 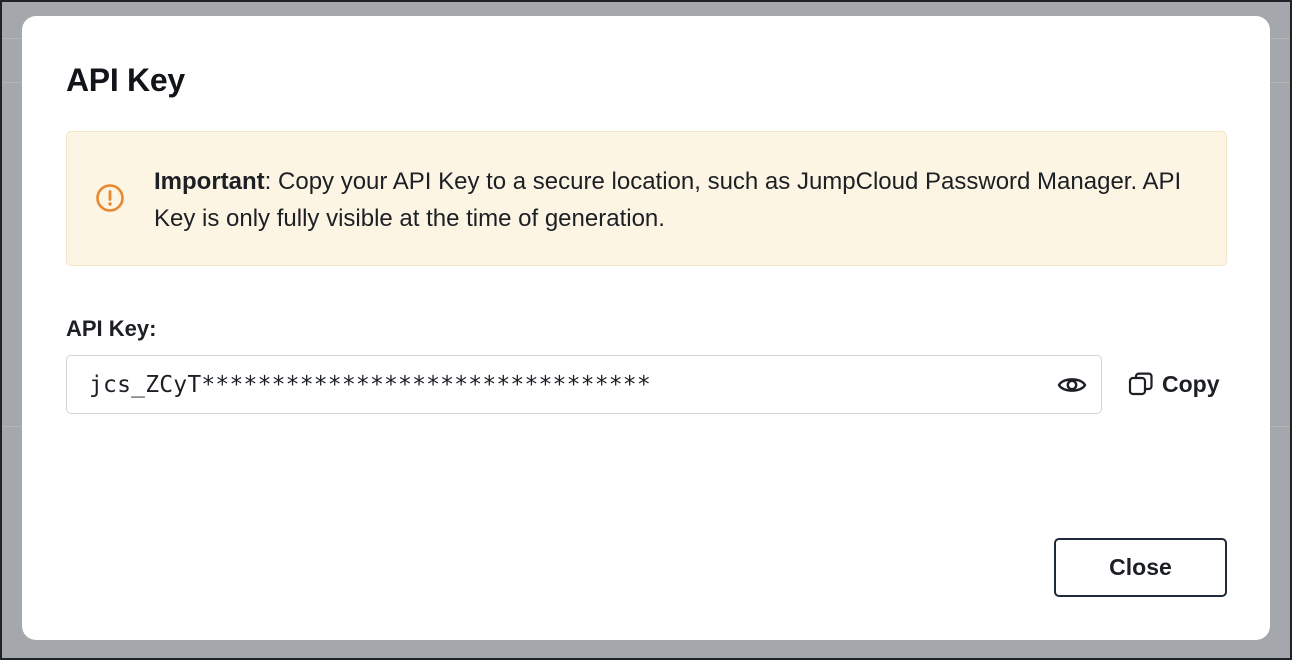 What do you see at coordinates (111, 328) in the screenshot?
I see `api-key-label: API Key:` at bounding box center [111, 328].